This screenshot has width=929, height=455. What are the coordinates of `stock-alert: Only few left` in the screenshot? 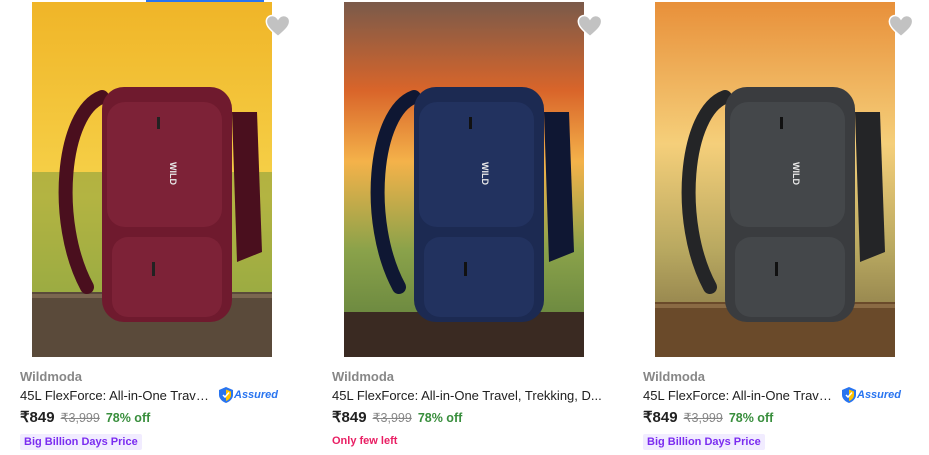 It's located at (365, 441).